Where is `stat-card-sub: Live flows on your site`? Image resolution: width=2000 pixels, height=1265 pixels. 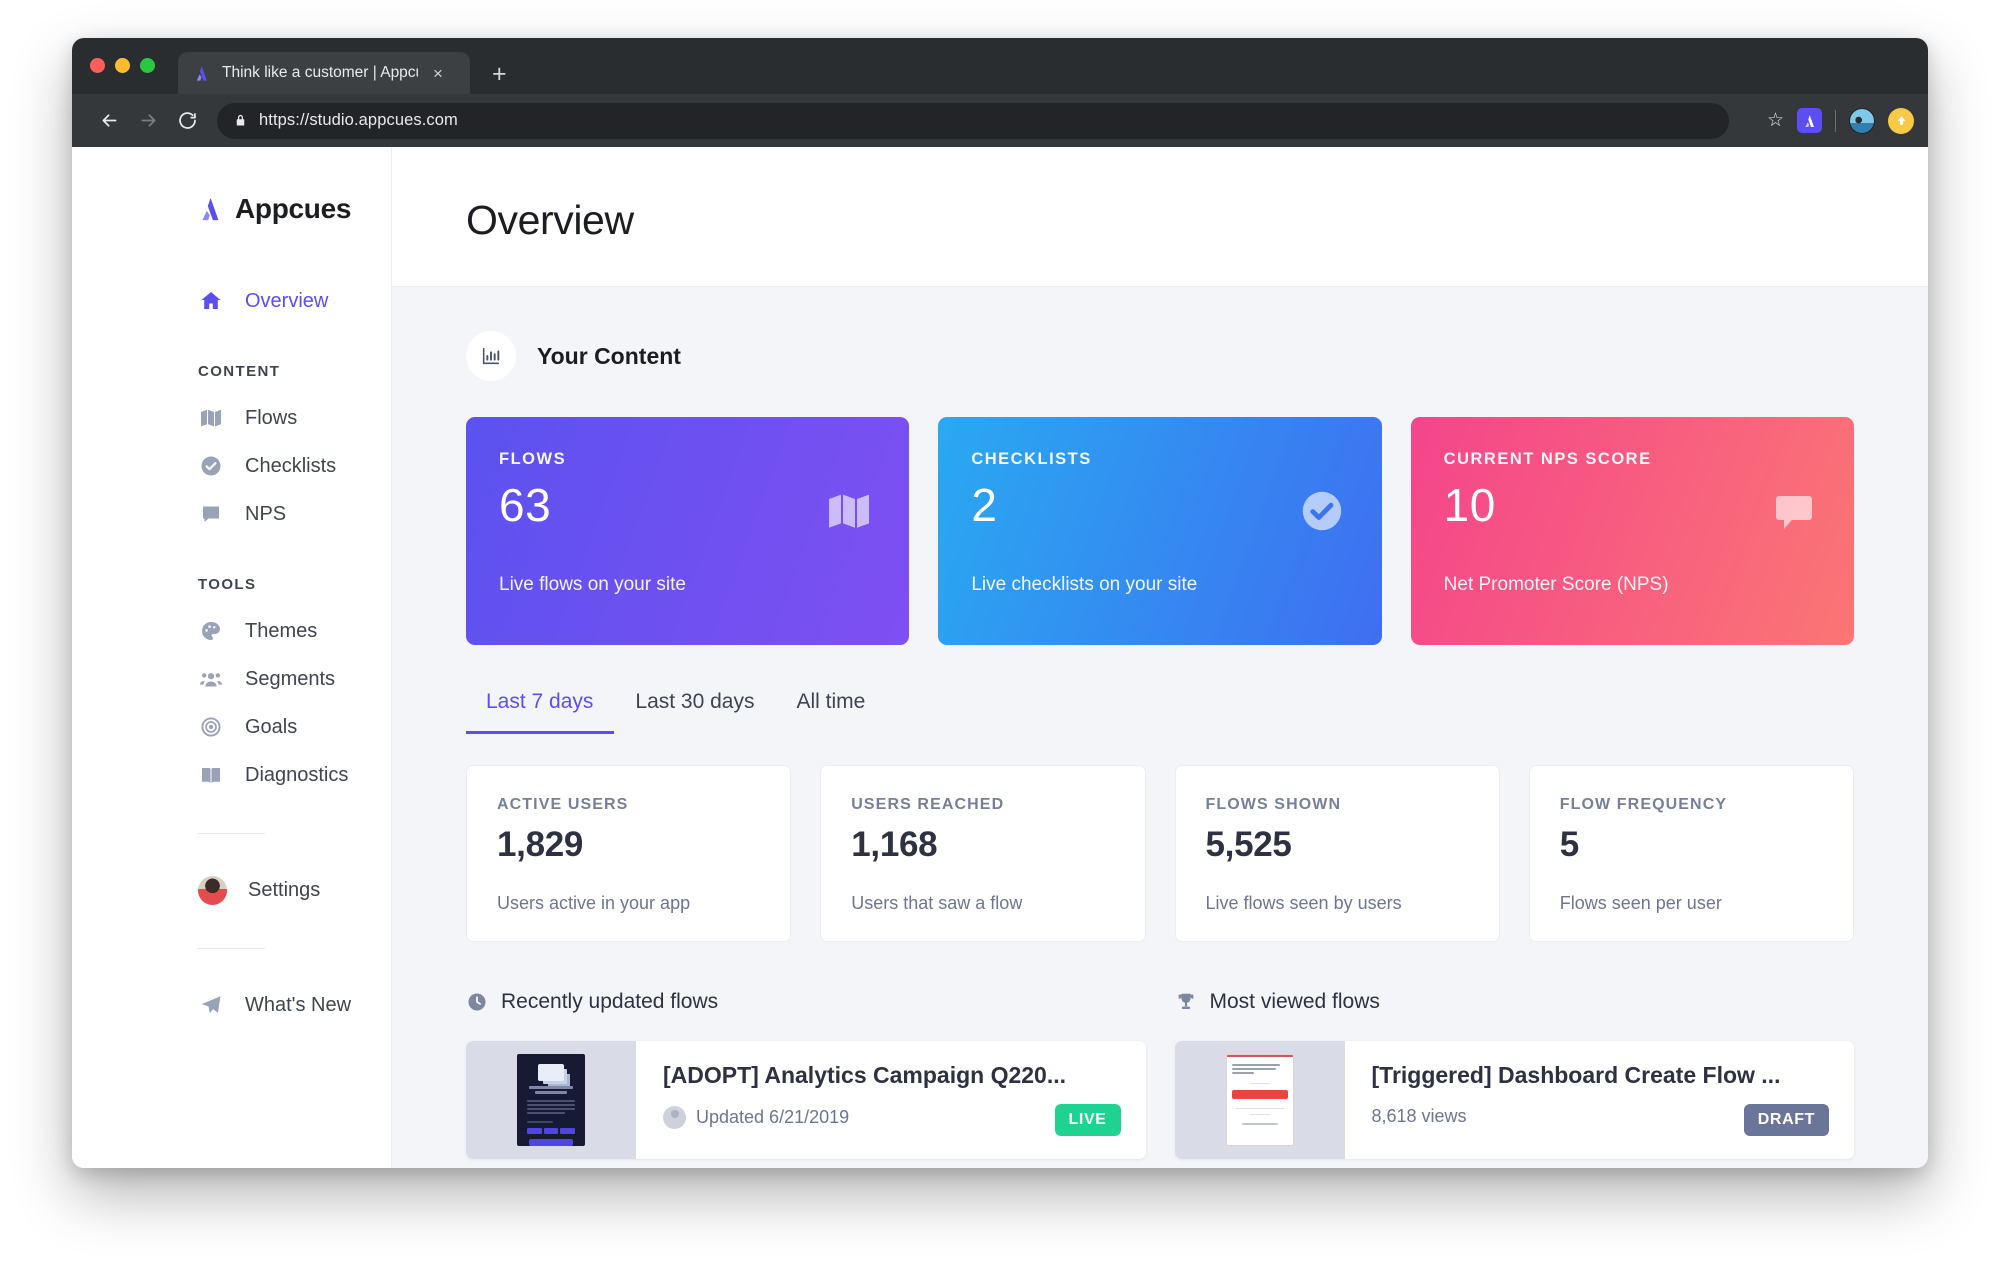
stat-card-sub: Live flows on your site is located at coordinates (592, 584).